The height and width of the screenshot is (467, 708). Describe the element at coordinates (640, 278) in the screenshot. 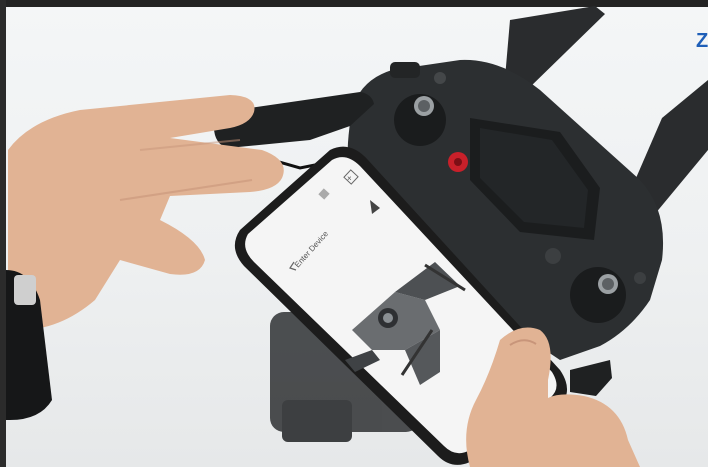

I see `small-button-bottom` at that location.